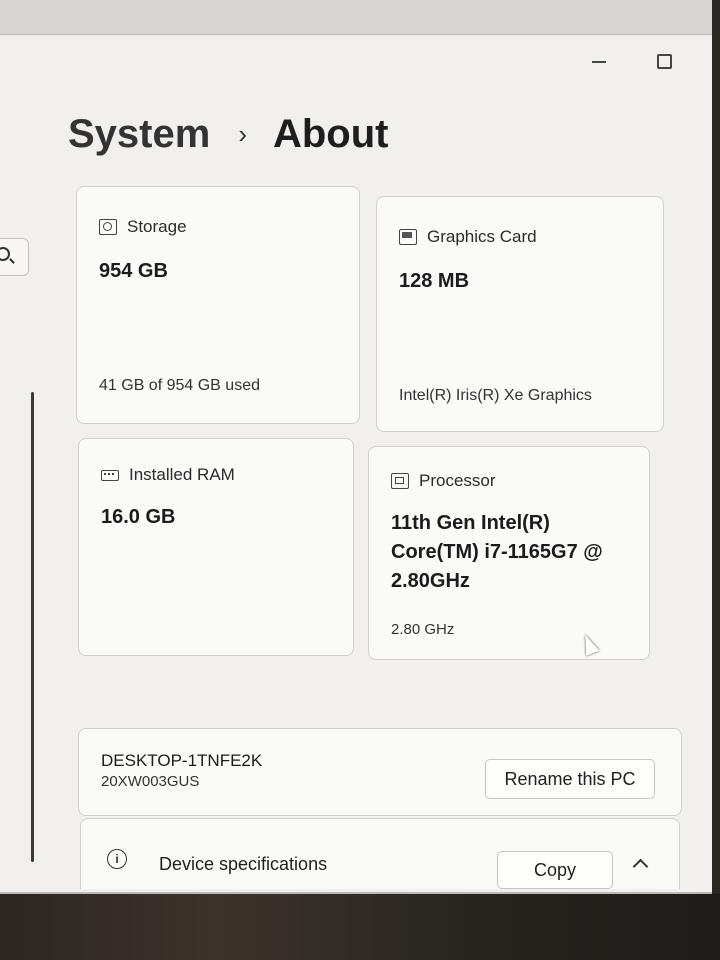  I want to click on storage-usage: 41 GB of 954 GB used, so click(179, 385).